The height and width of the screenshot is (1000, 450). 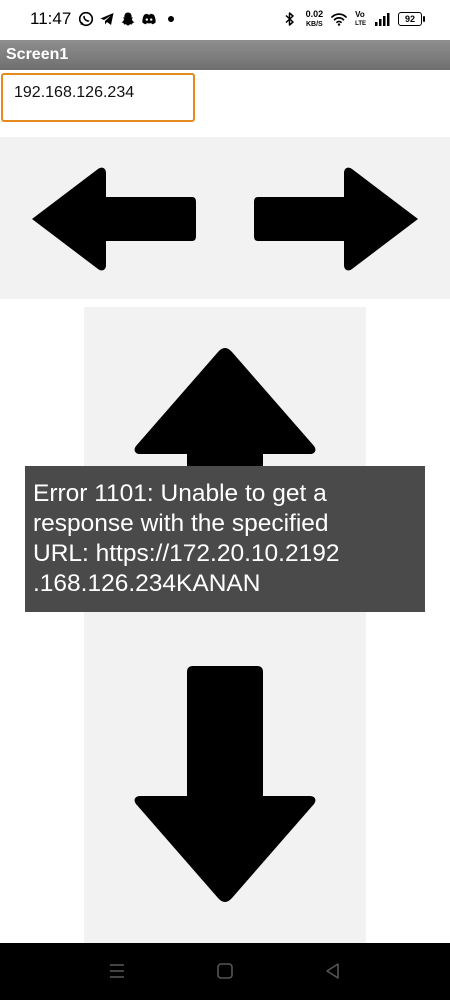 I want to click on status-bar: 11:47 0.02 KB/S Vo LTE 92, so click(x=225, y=20).